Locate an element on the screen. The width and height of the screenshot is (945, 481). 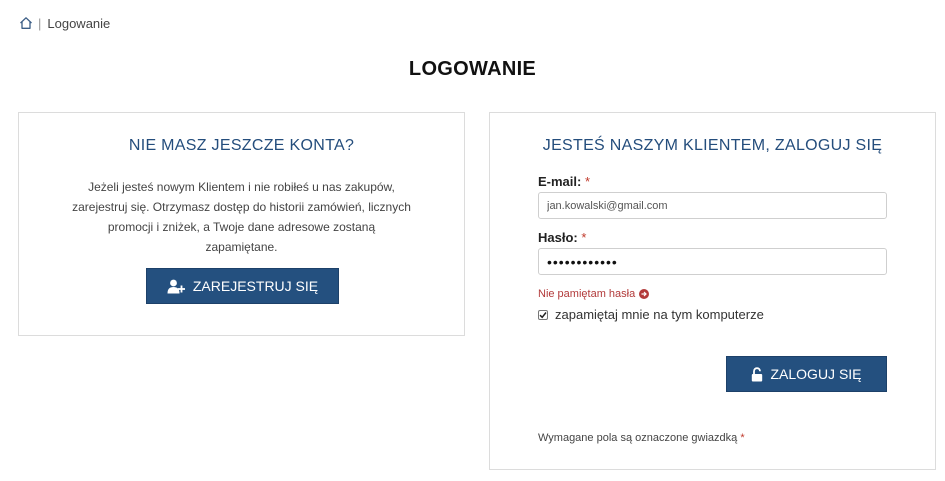
login-heading: JESTEŚ NASZYM KLIENTEM, ZALOGUJ SIĘ is located at coordinates (712, 145).